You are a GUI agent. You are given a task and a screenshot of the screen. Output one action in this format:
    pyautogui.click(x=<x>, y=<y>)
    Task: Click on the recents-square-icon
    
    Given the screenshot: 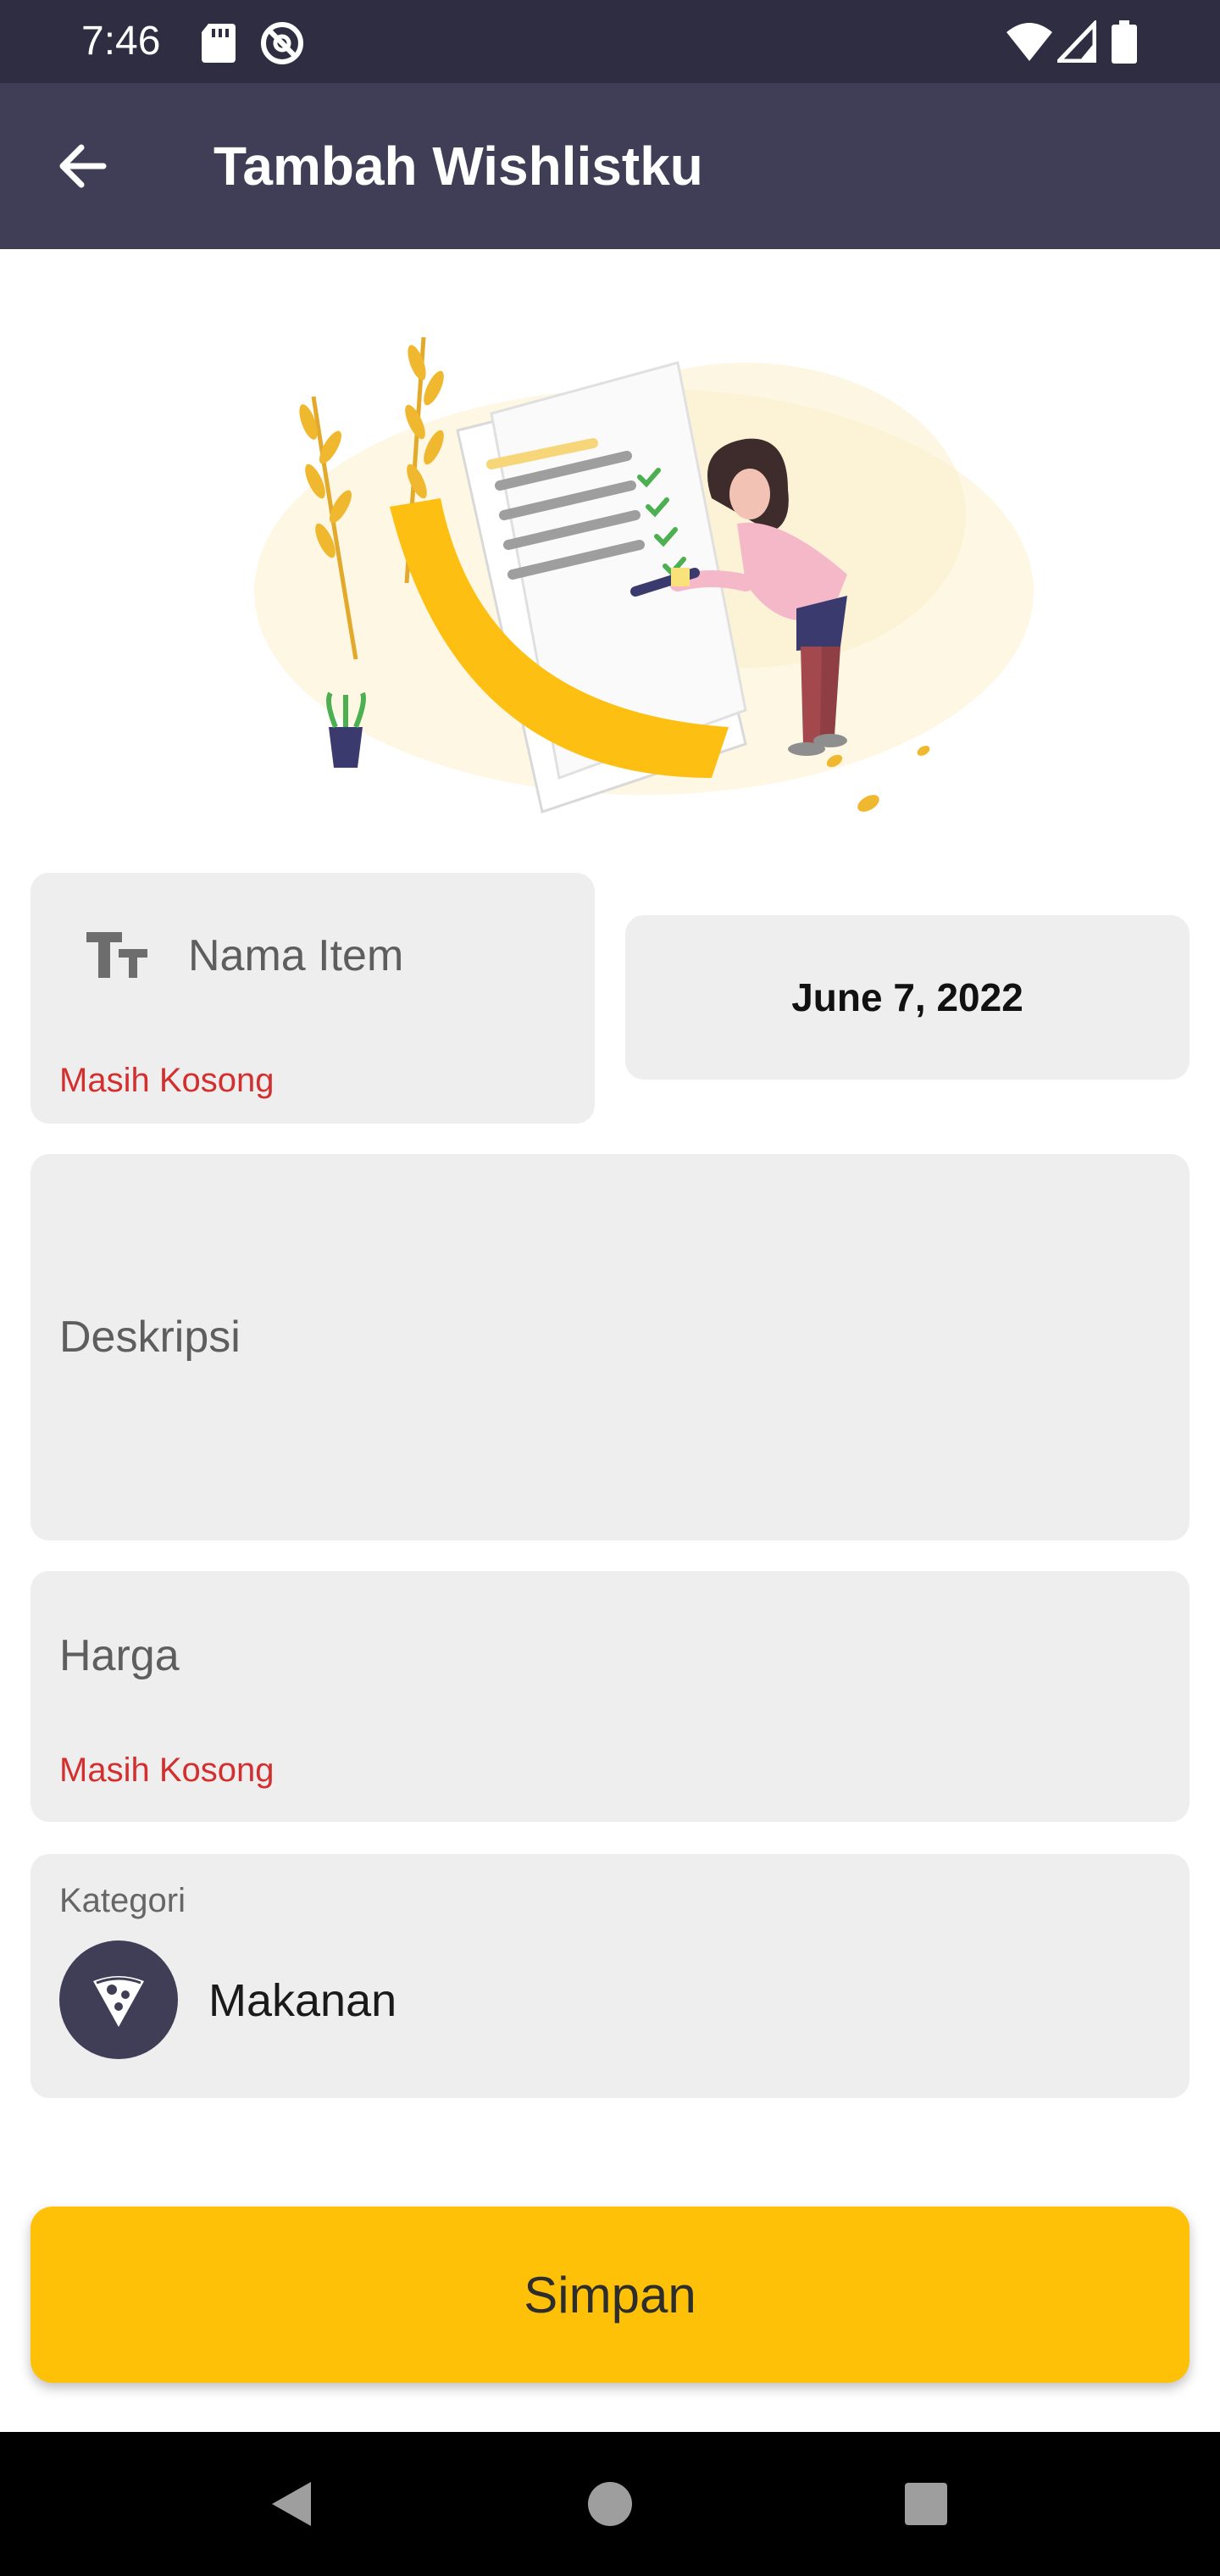 What is the action you would take?
    pyautogui.click(x=926, y=2504)
    